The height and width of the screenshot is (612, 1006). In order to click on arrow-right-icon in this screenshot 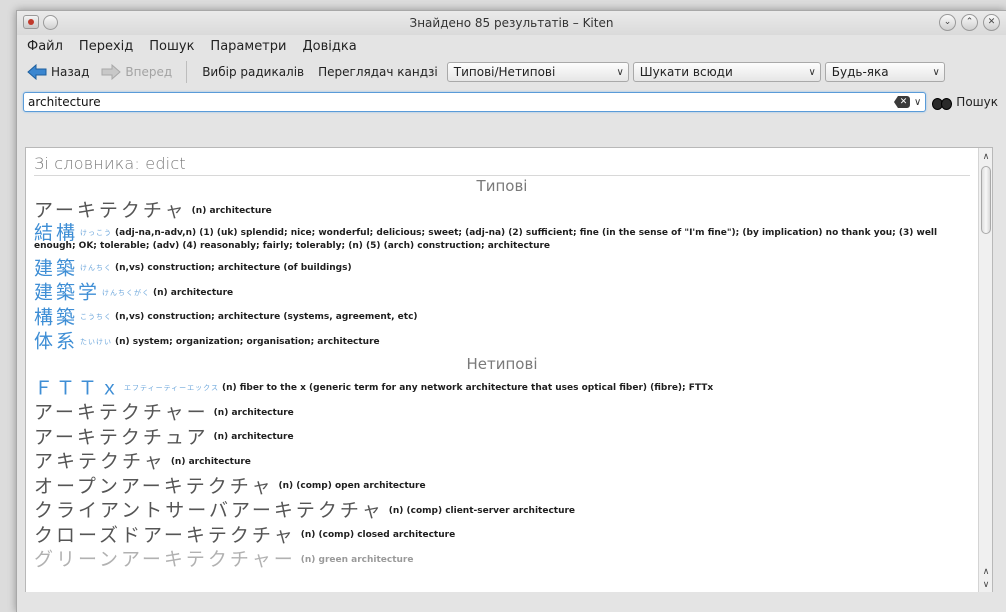, I will do `click(111, 72)`.